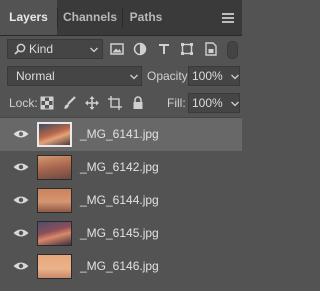 The height and width of the screenshot is (291, 320). What do you see at coordinates (115, 103) in the screenshot?
I see `lock-artboard-icon` at bounding box center [115, 103].